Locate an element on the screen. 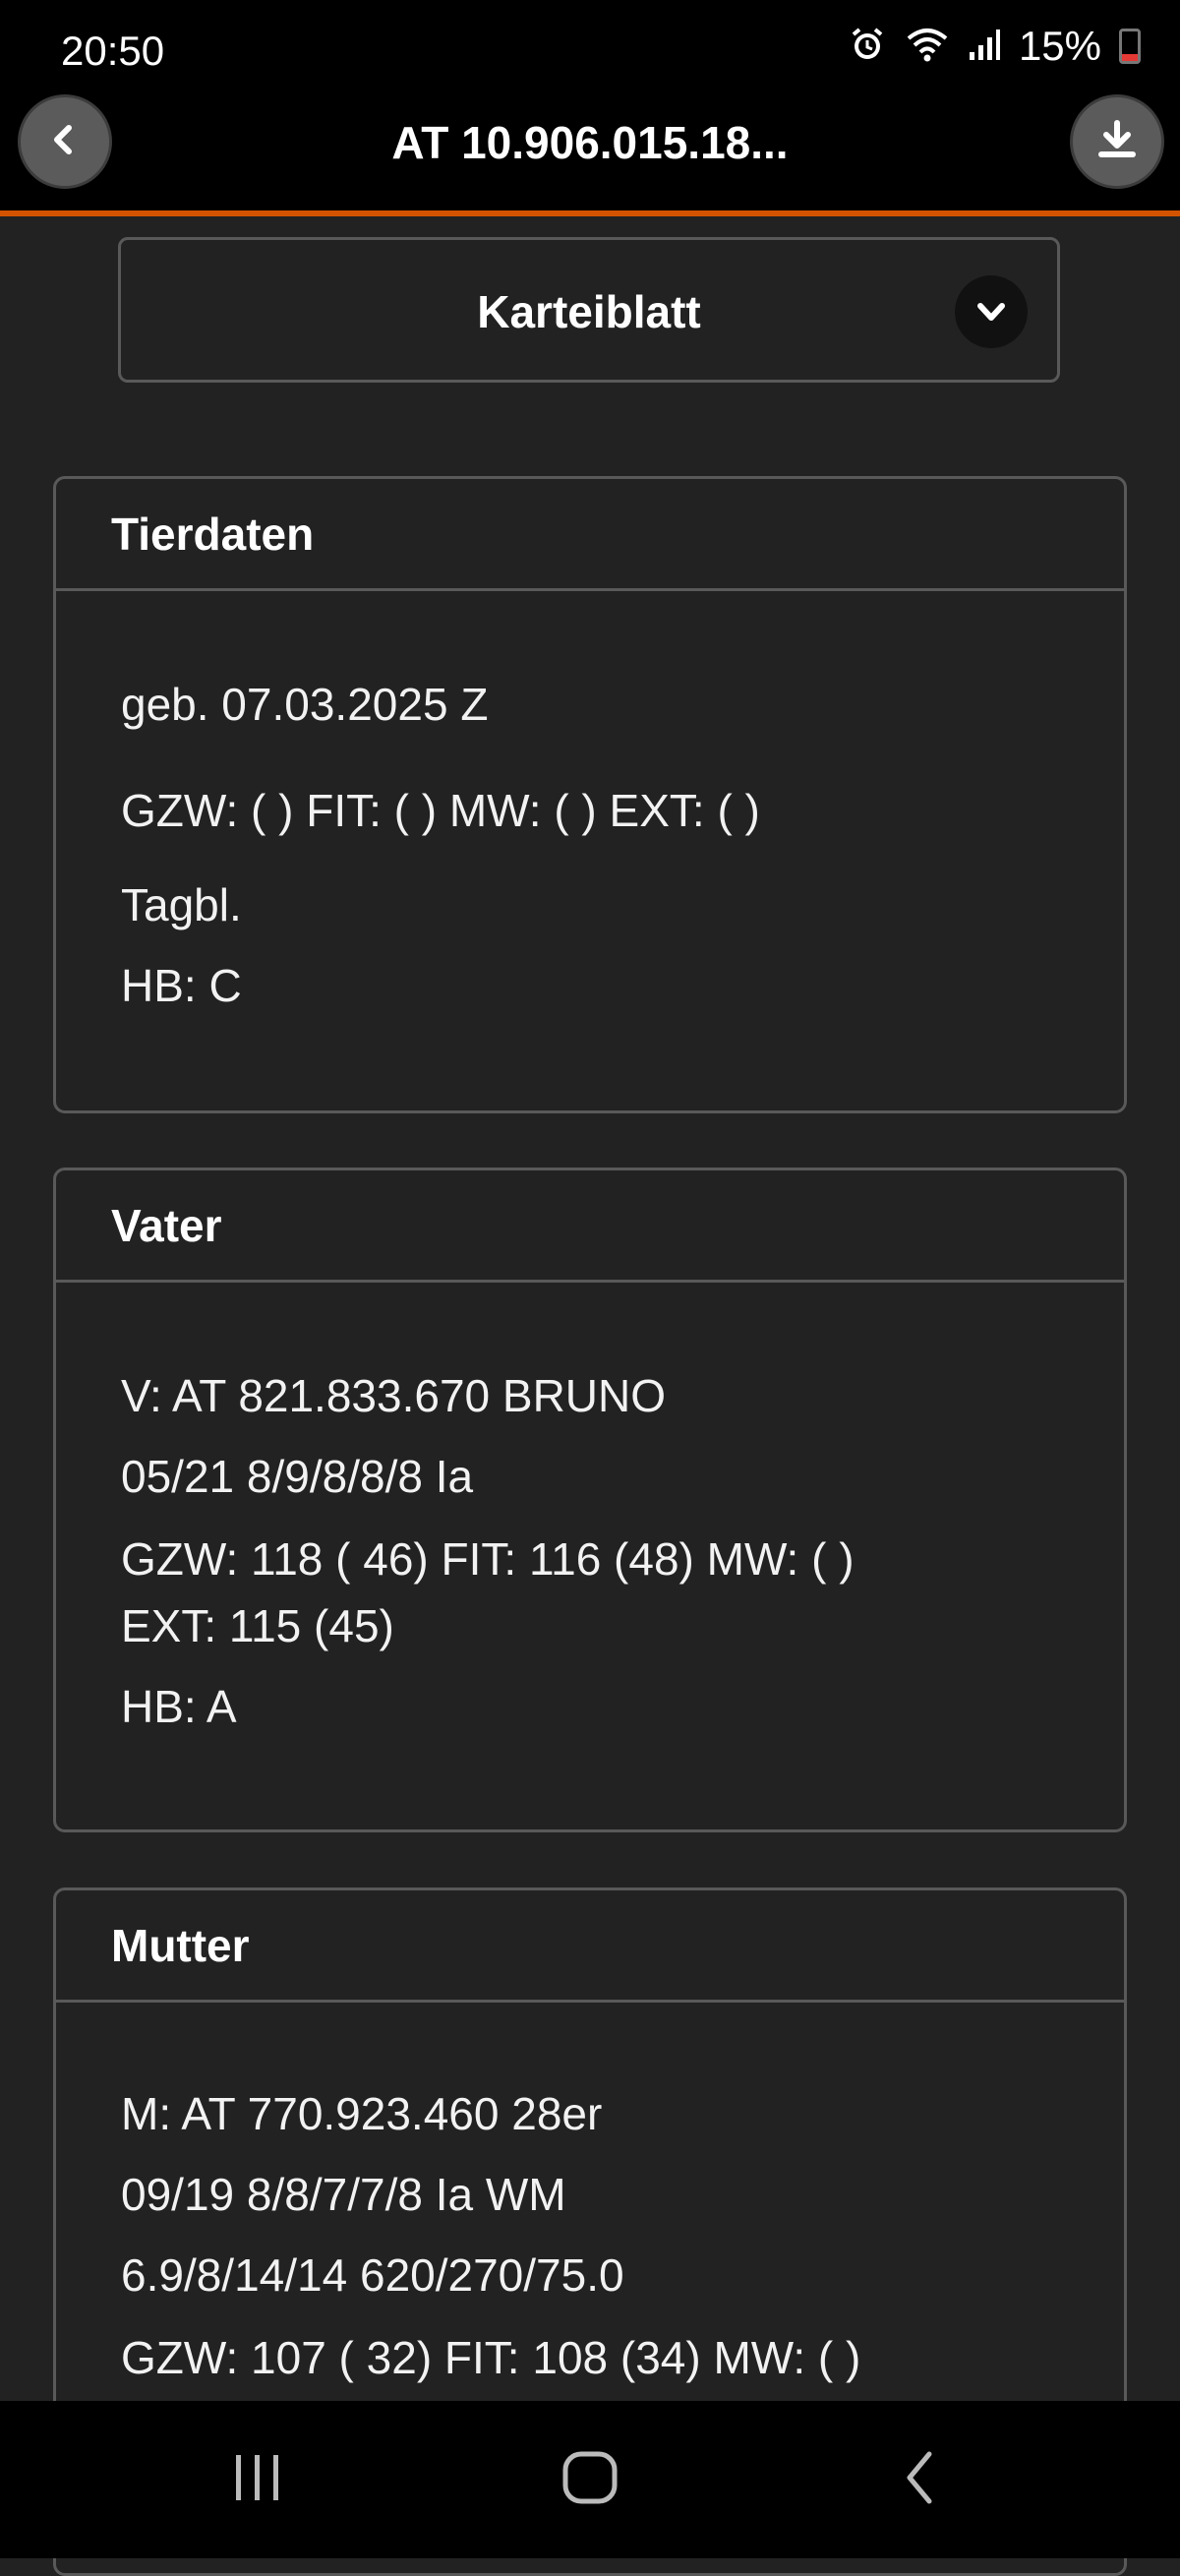 The width and height of the screenshot is (1180, 2576). daily-info: Tagbl. is located at coordinates (181, 904).